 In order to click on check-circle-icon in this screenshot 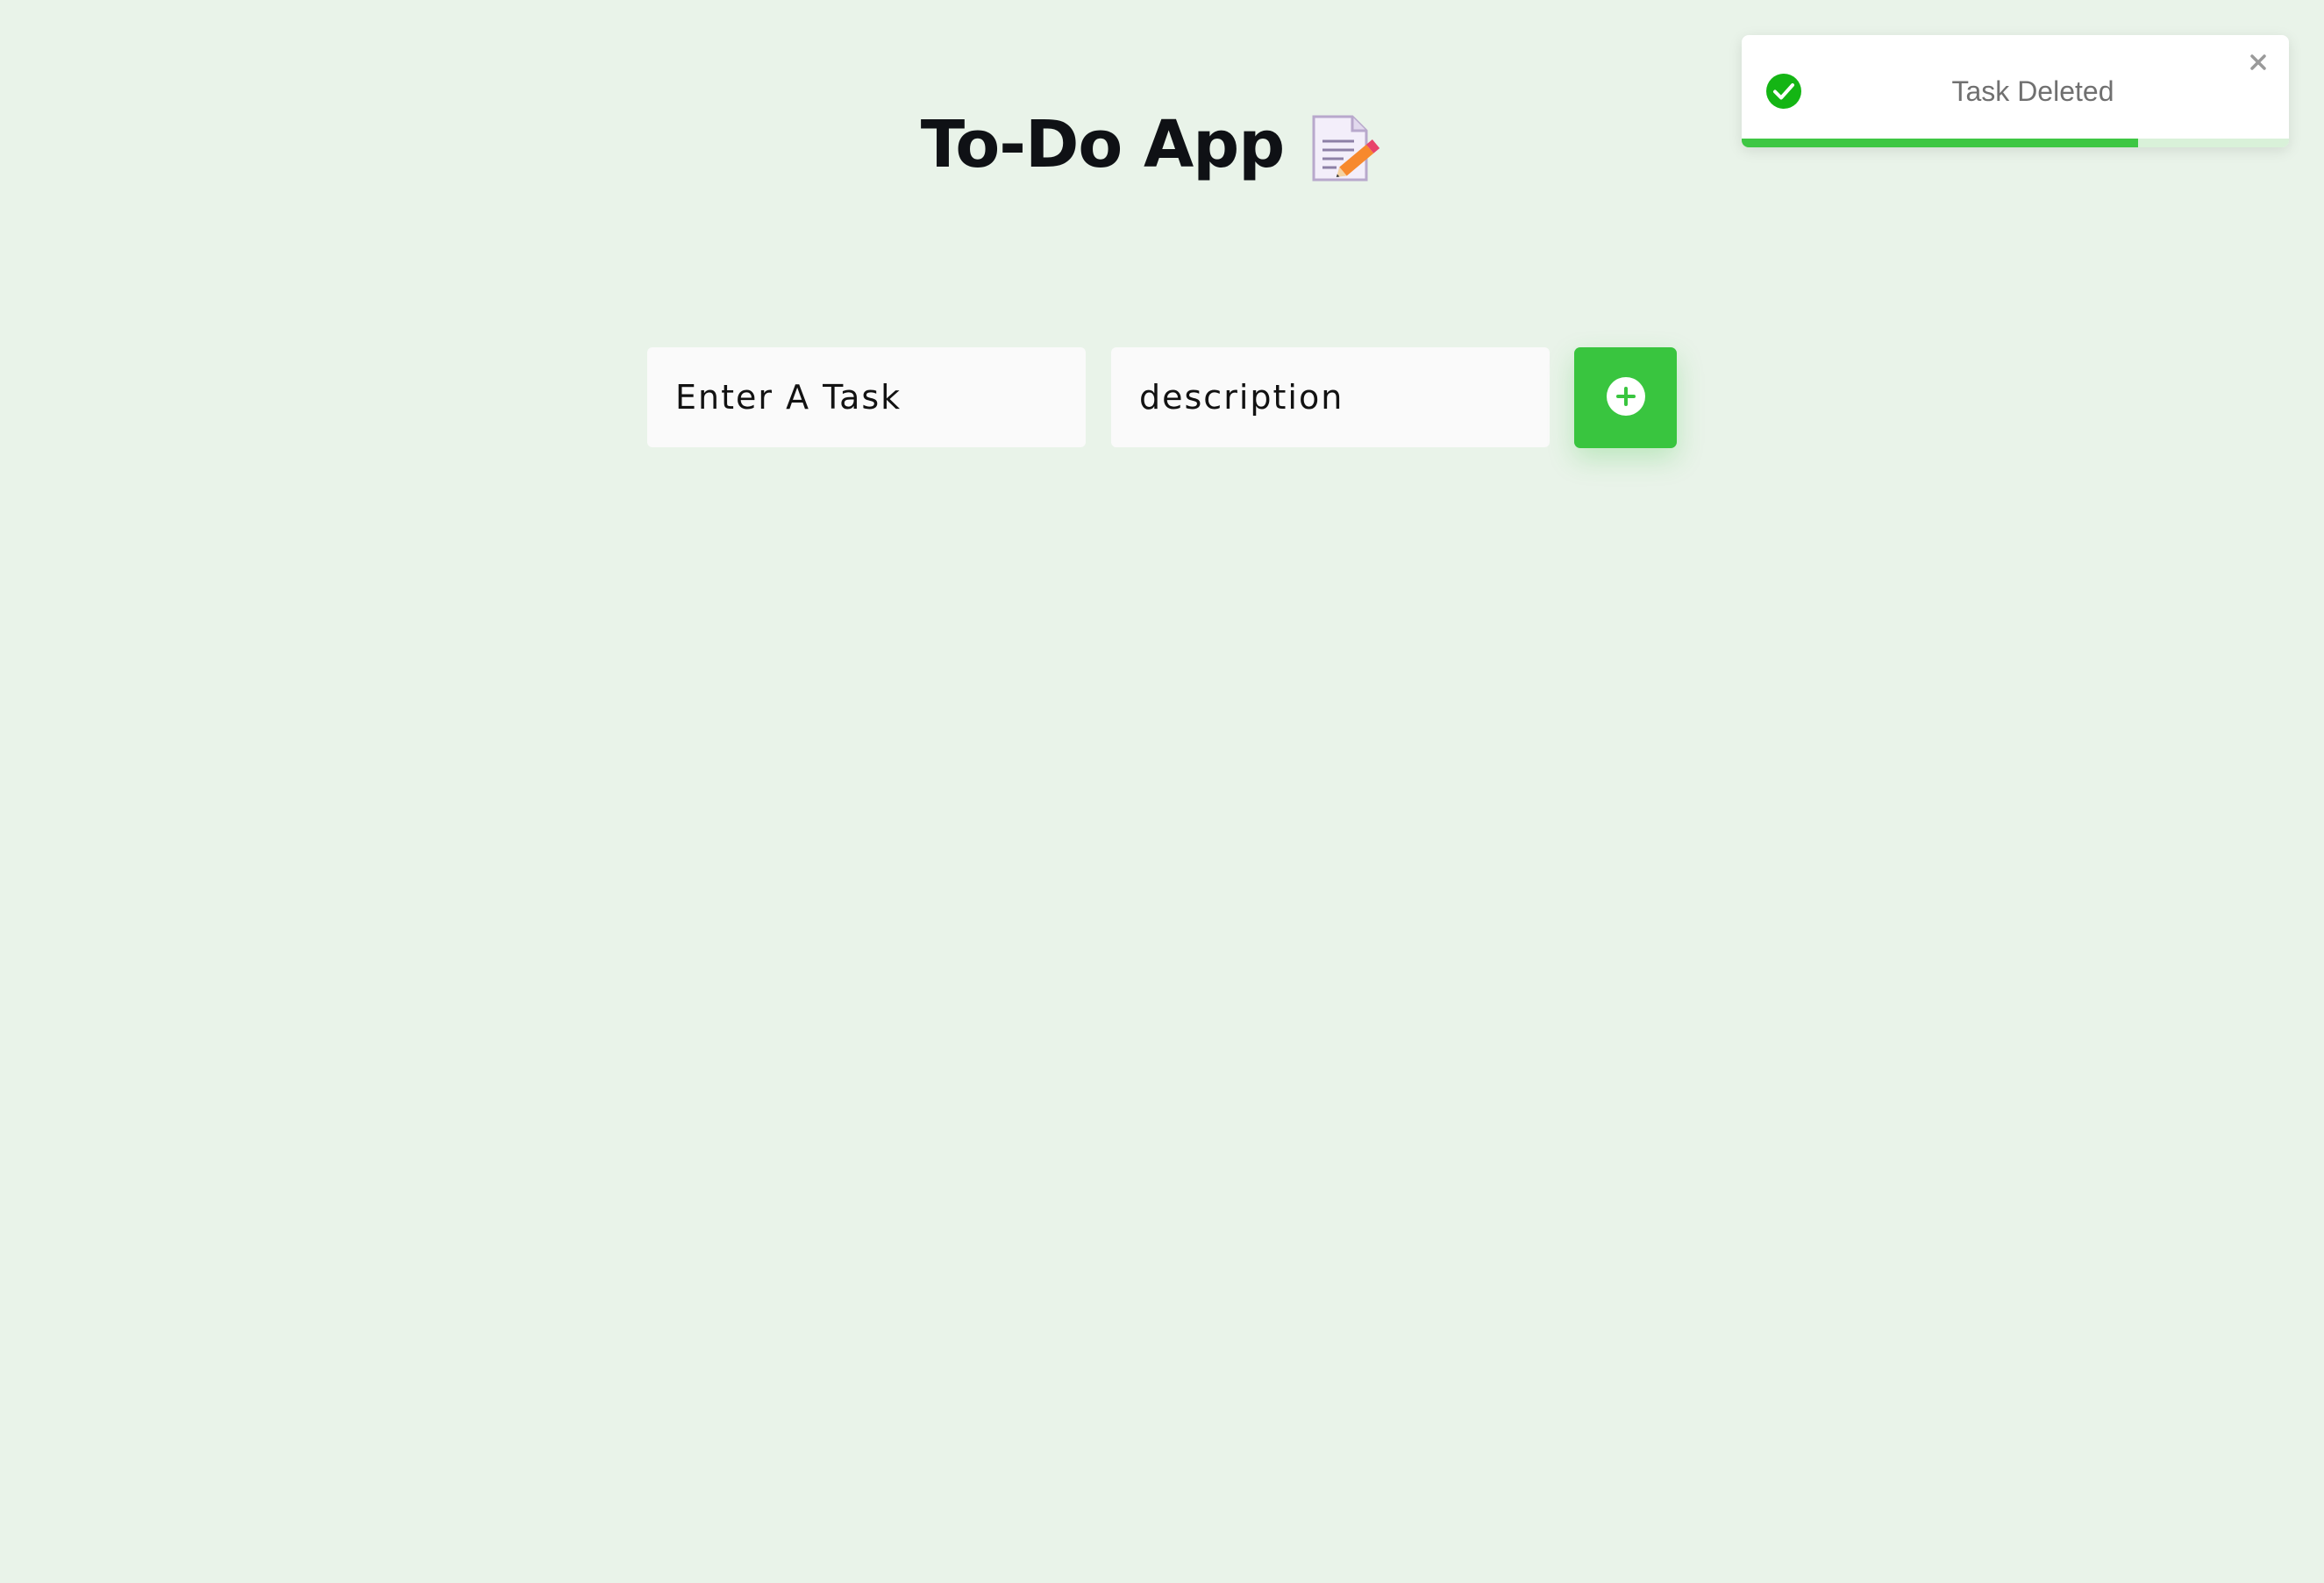, I will do `click(1783, 91)`.